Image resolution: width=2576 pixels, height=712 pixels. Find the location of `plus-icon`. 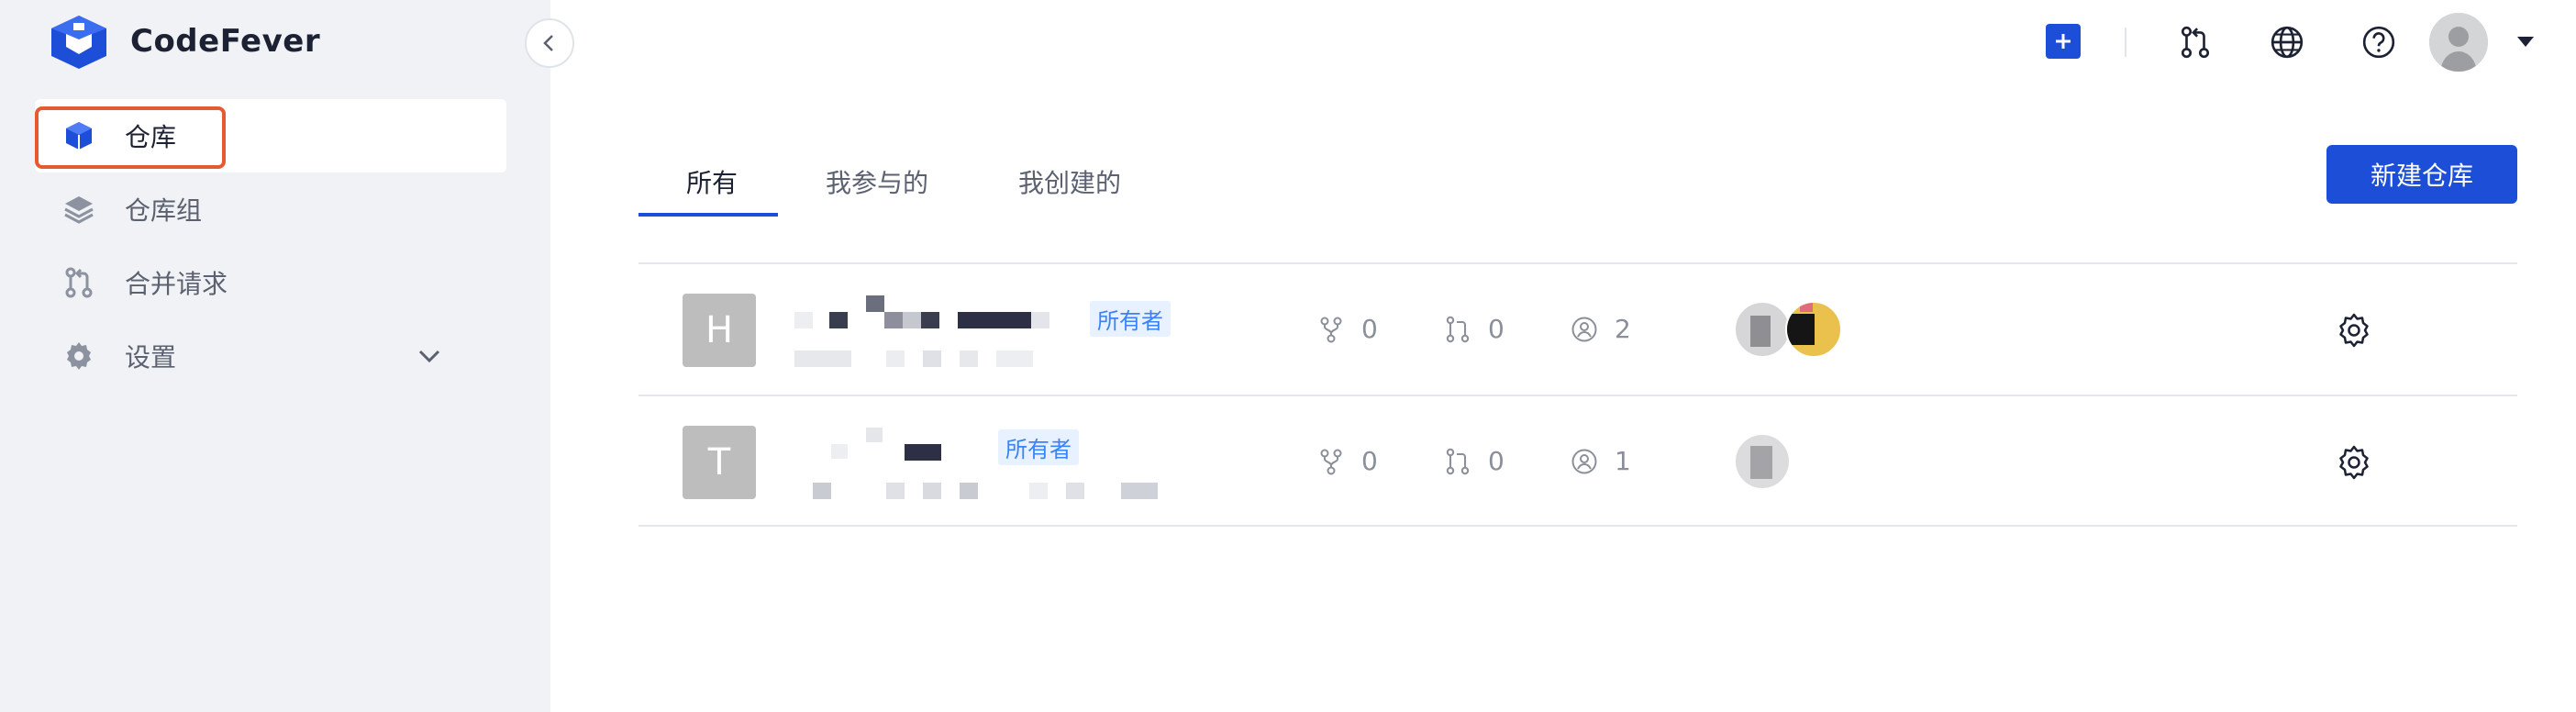

plus-icon is located at coordinates (2063, 41).